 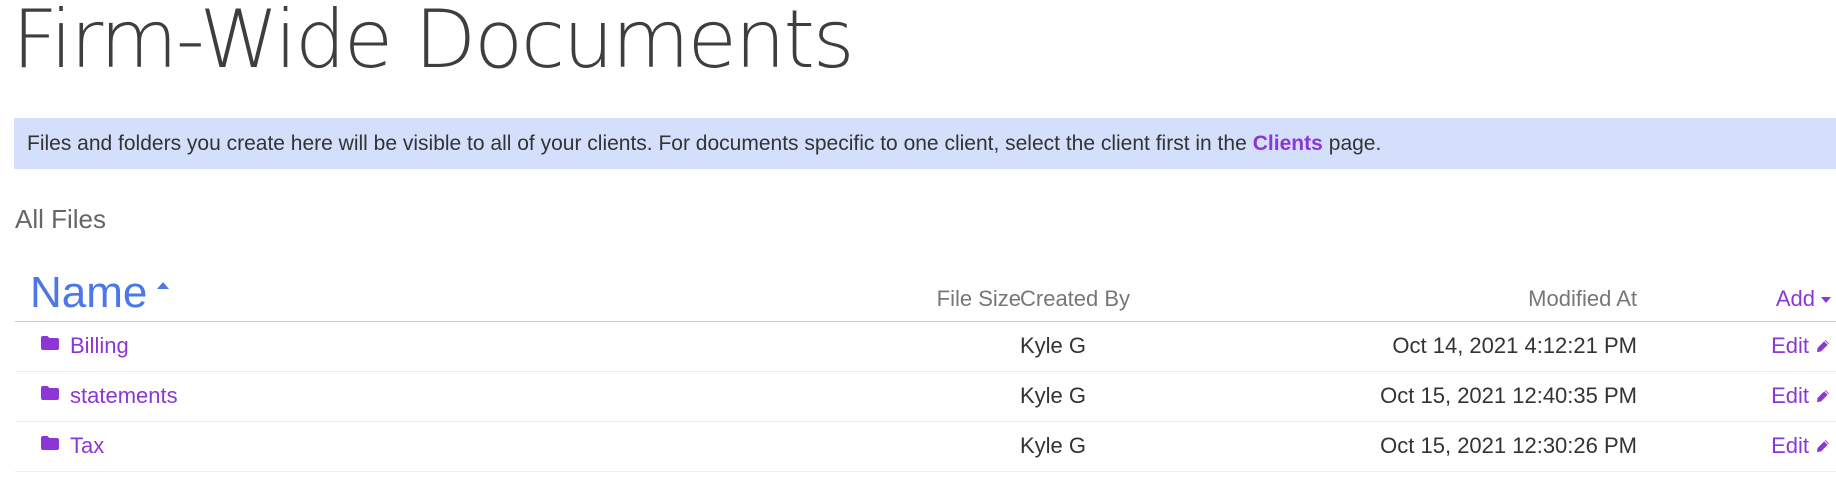 I want to click on add-dropdown-button: Add, so click(x=1803, y=299).